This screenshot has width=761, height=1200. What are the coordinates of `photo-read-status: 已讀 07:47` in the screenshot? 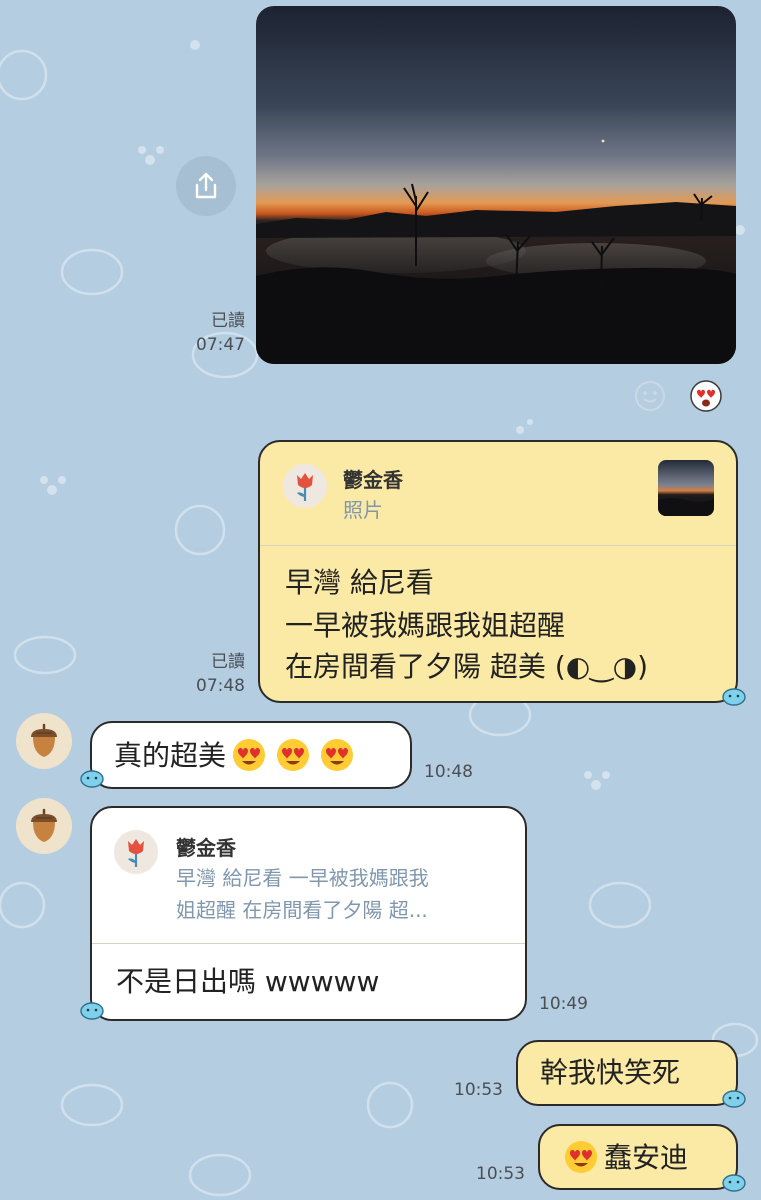 It's located at (220, 333).